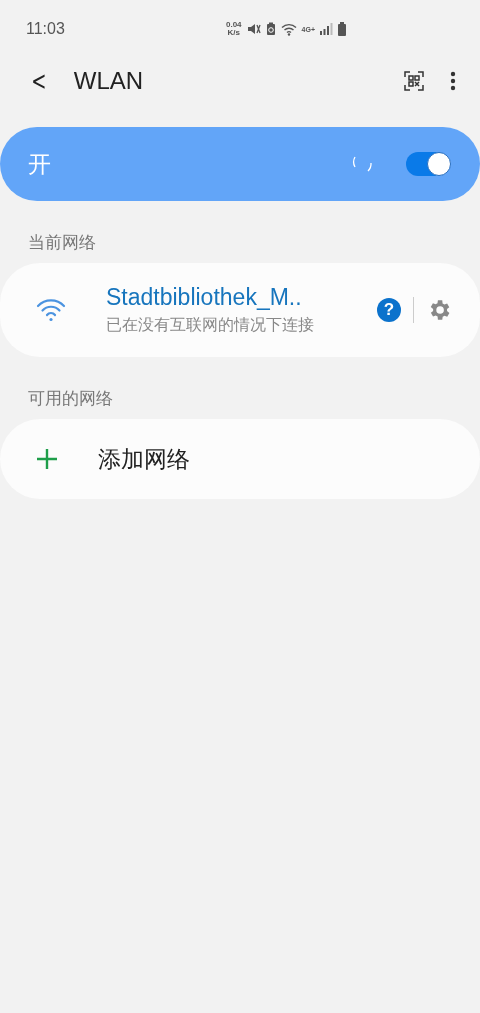 The image size is (480, 1013). What do you see at coordinates (210, 325) in the screenshot?
I see `network-status: 已在没有互联网的情况下连接` at bounding box center [210, 325].